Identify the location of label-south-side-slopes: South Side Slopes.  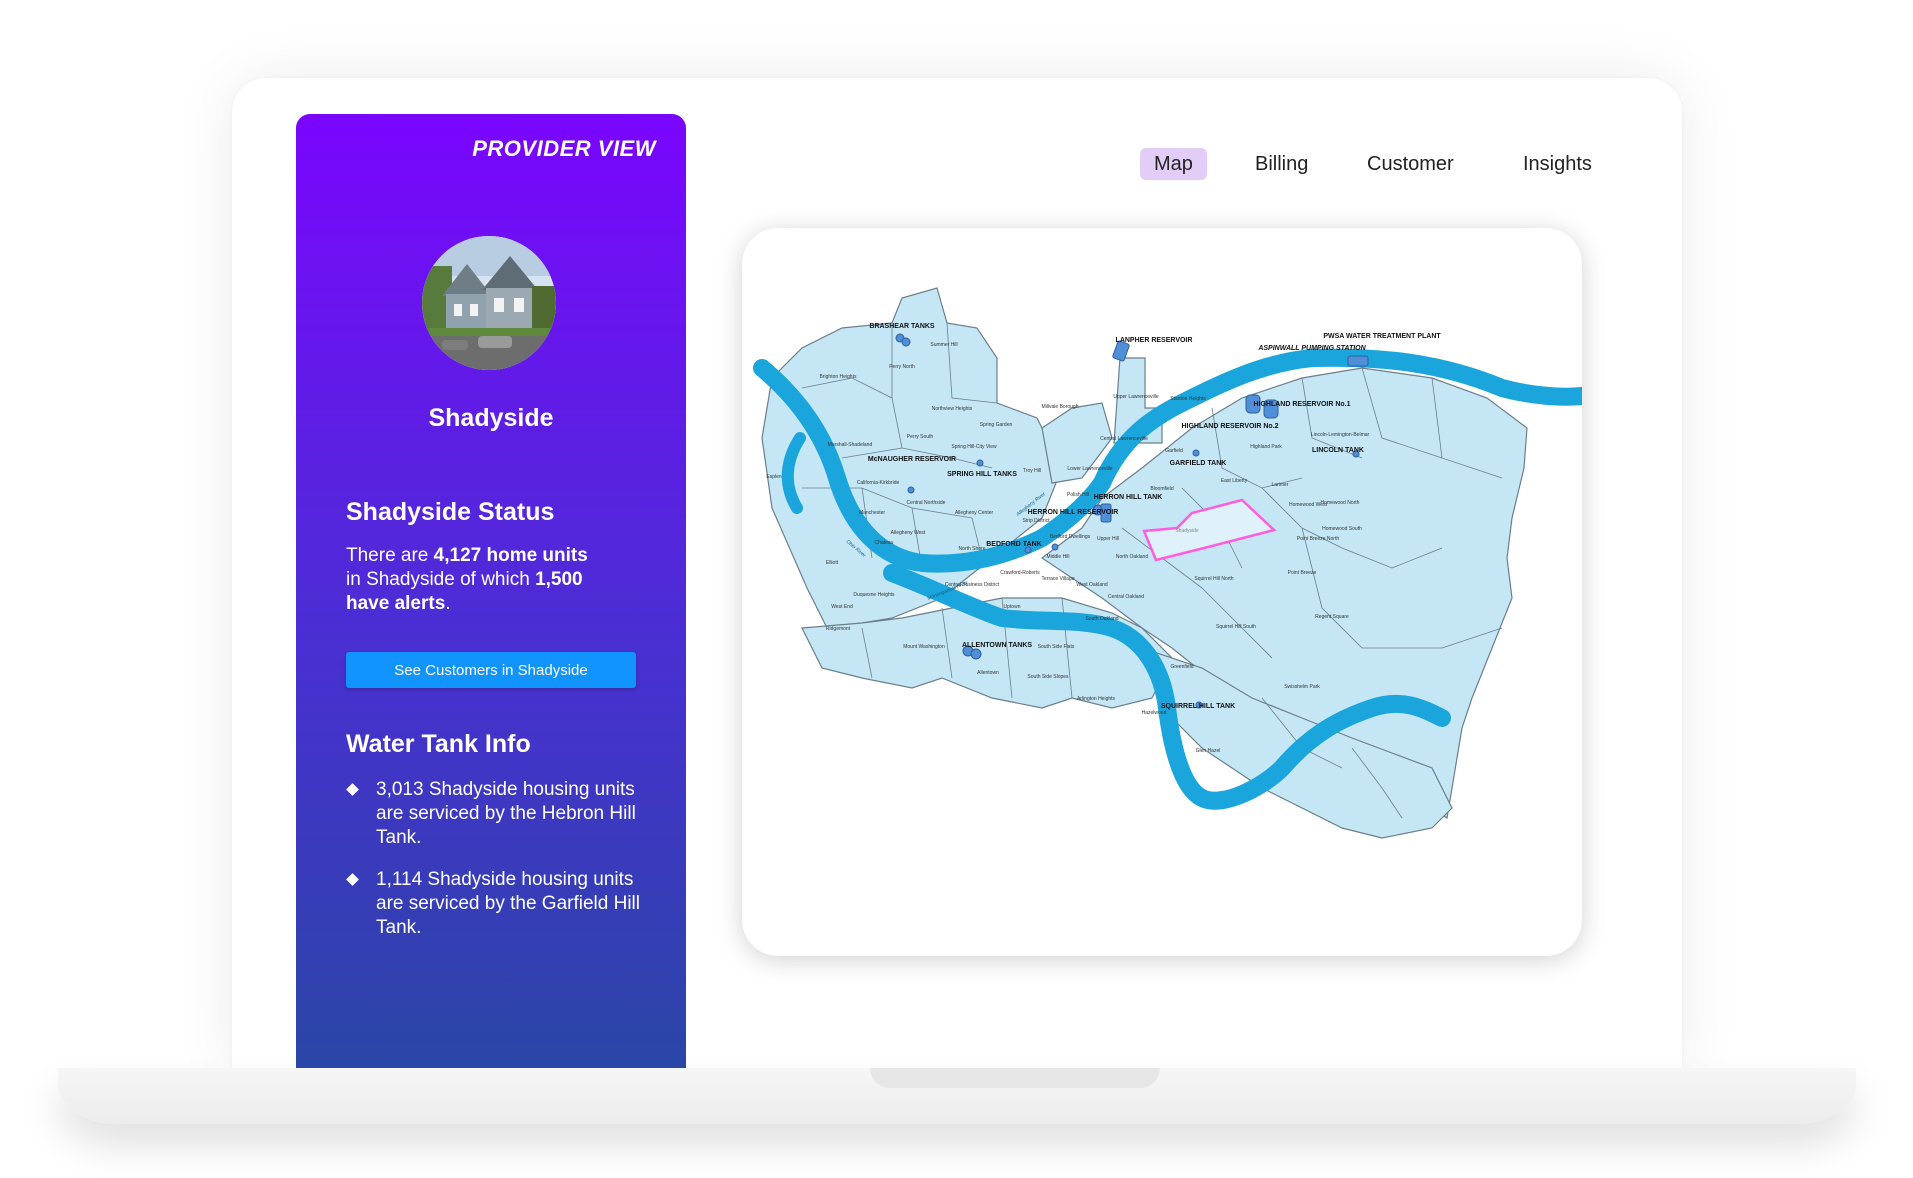
(1048, 677).